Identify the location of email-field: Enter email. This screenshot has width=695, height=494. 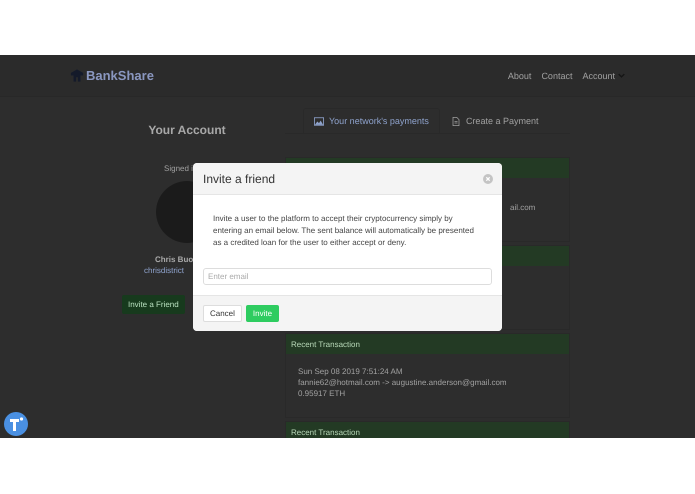
(347, 276).